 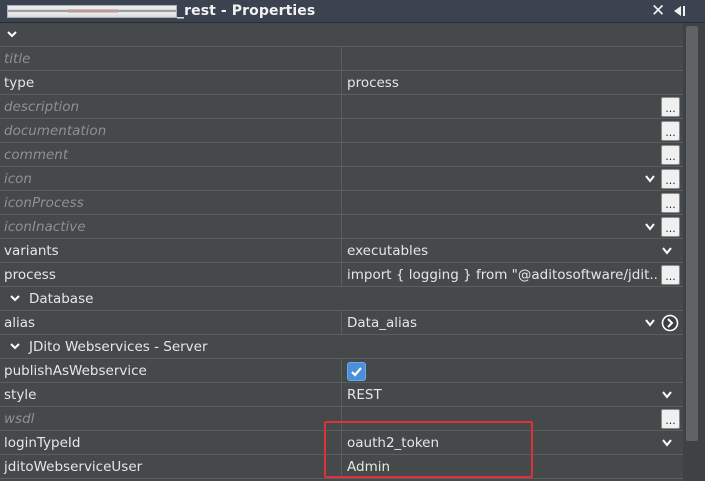 What do you see at coordinates (42, 443) in the screenshot?
I see `property-label: loginTypeId` at bounding box center [42, 443].